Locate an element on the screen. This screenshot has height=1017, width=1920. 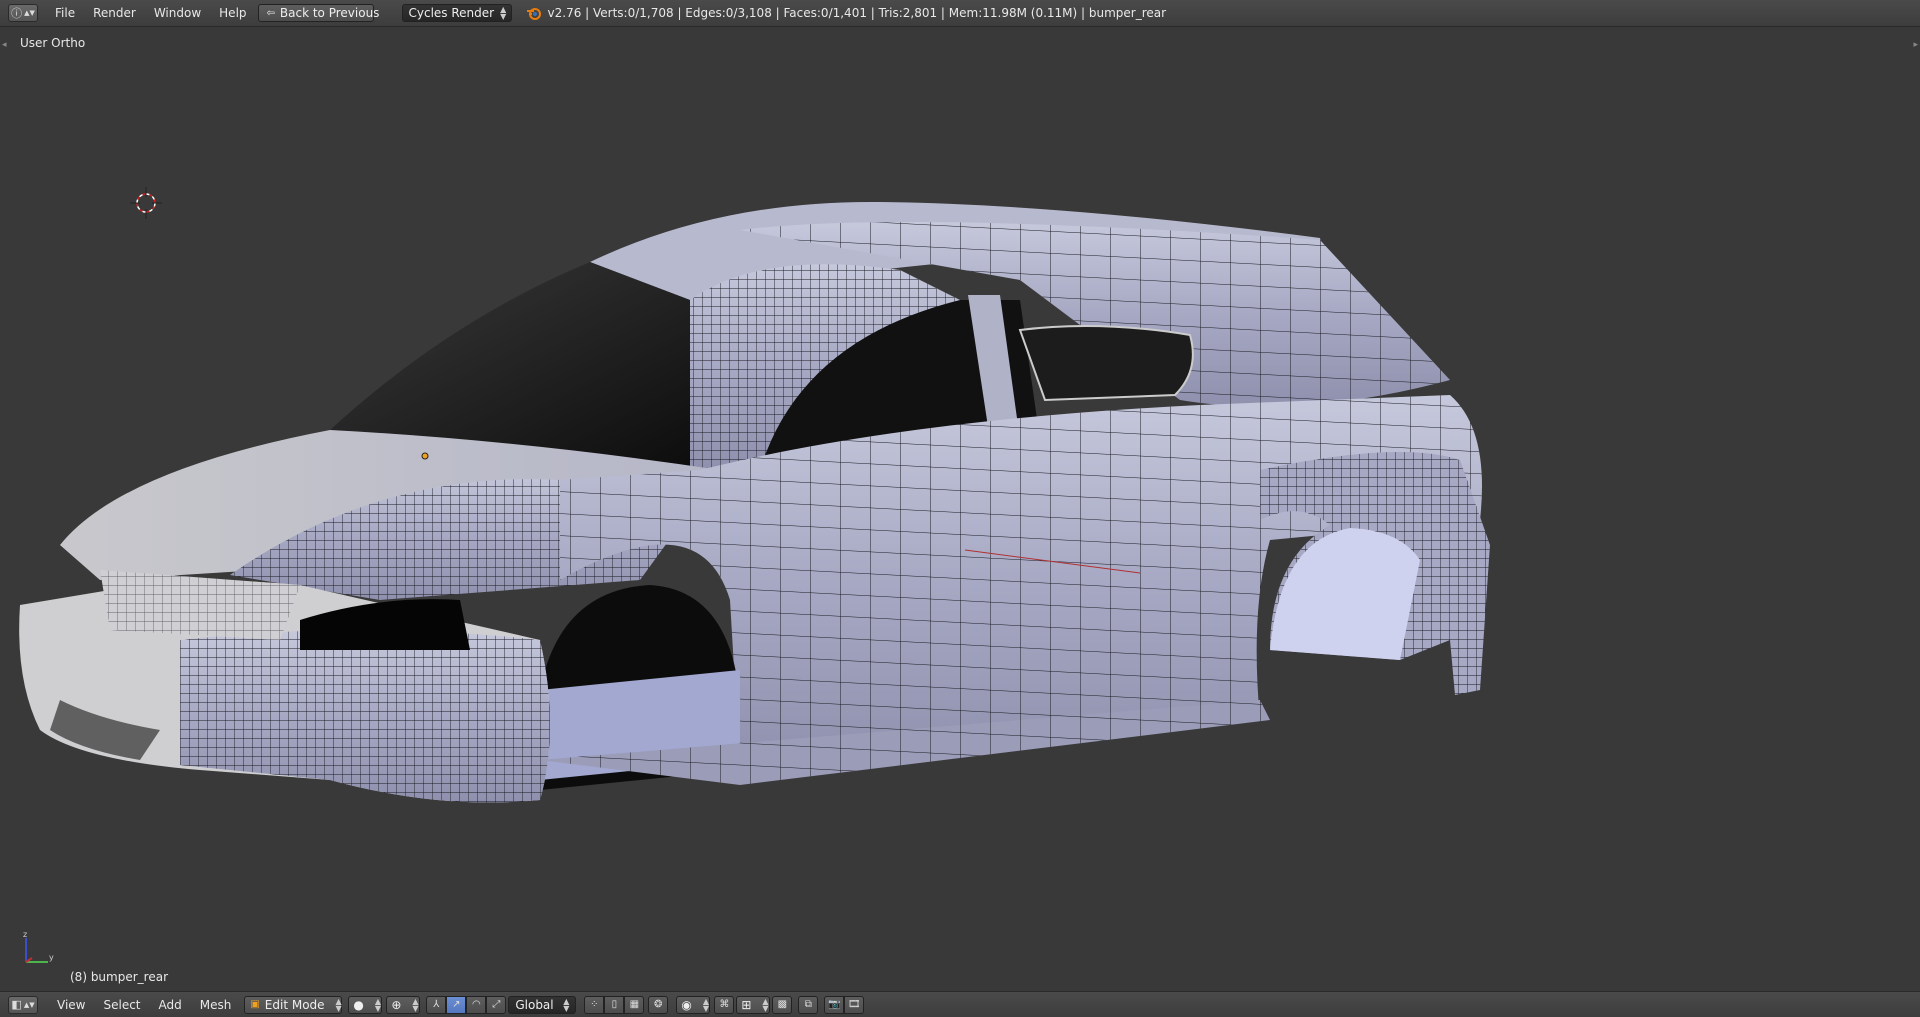
transform-orientation-select: Global ▲ ▼ is located at coordinates (542, 1004).